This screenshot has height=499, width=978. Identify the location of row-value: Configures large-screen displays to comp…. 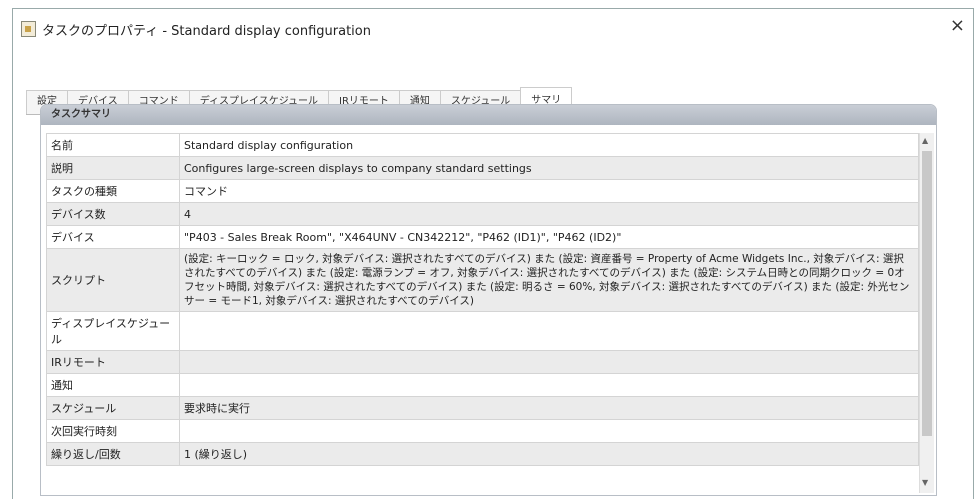
(549, 168).